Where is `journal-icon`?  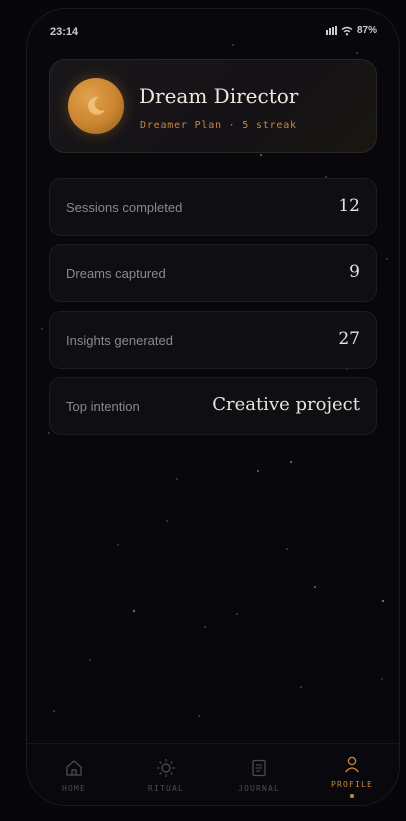
journal-icon is located at coordinates (259, 768).